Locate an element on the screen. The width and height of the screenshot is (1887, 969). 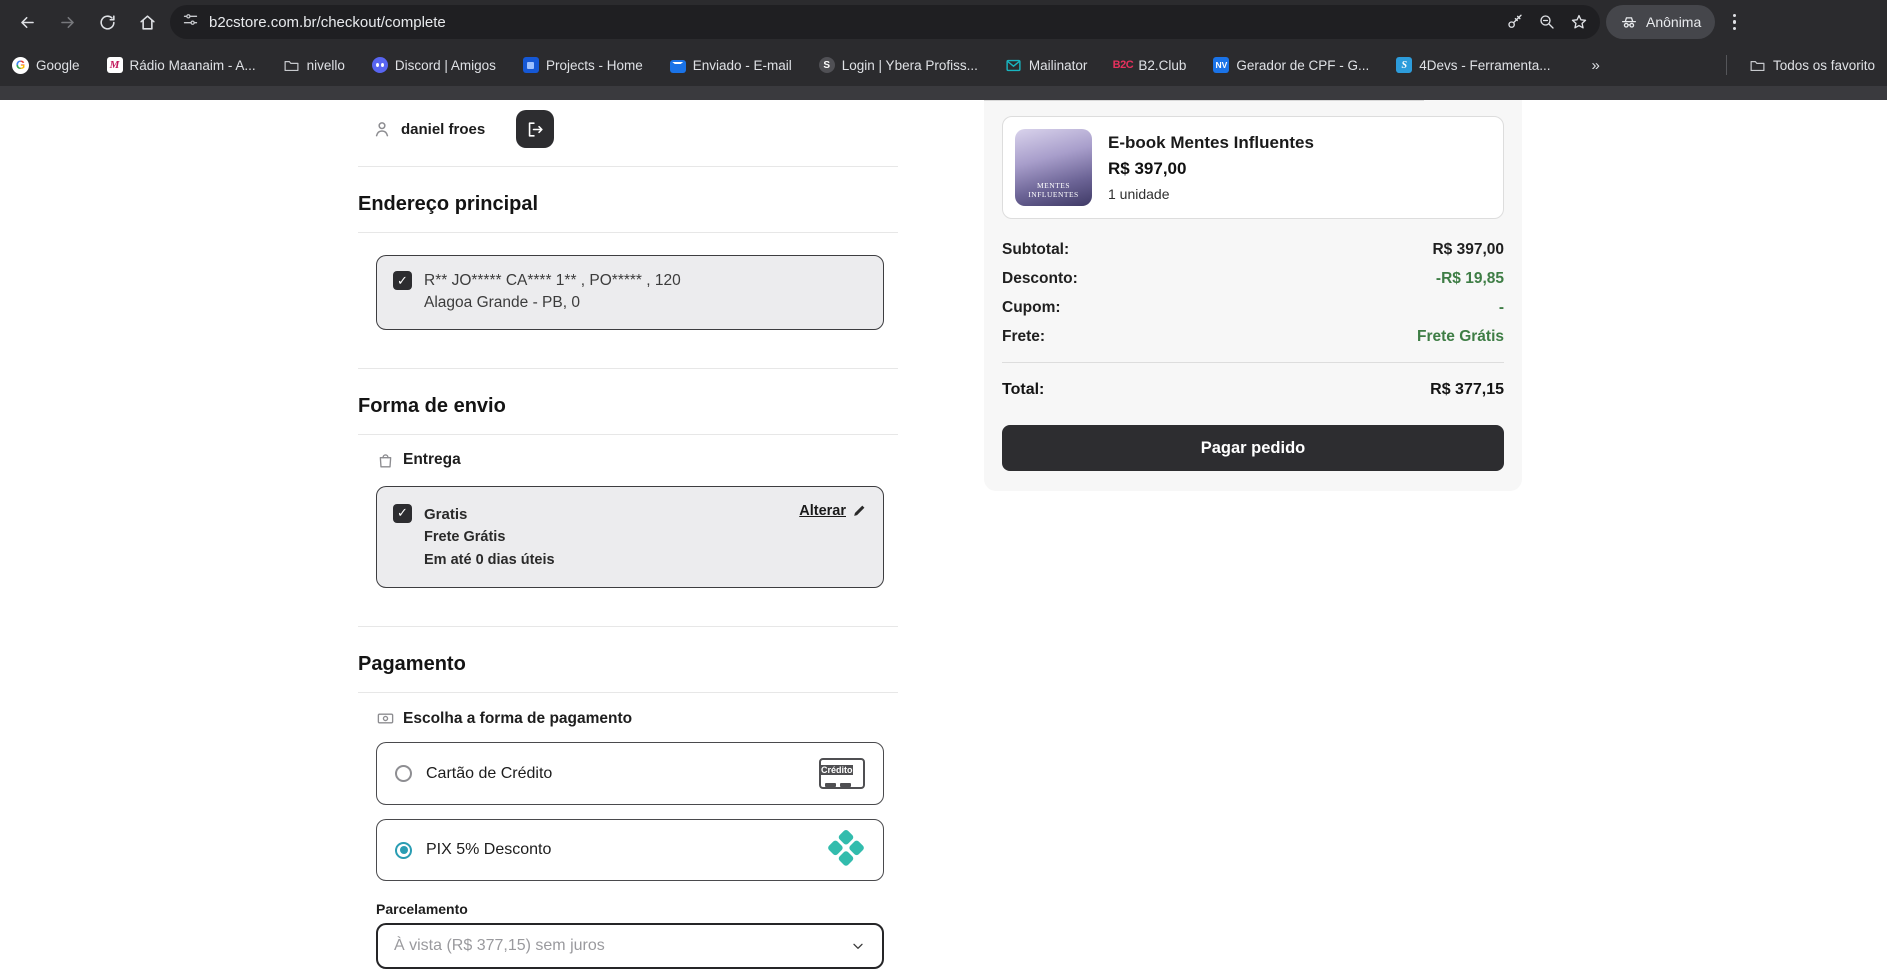
summary-row-shipping: Frete: Frete Grátis is located at coordinates (1253, 336).